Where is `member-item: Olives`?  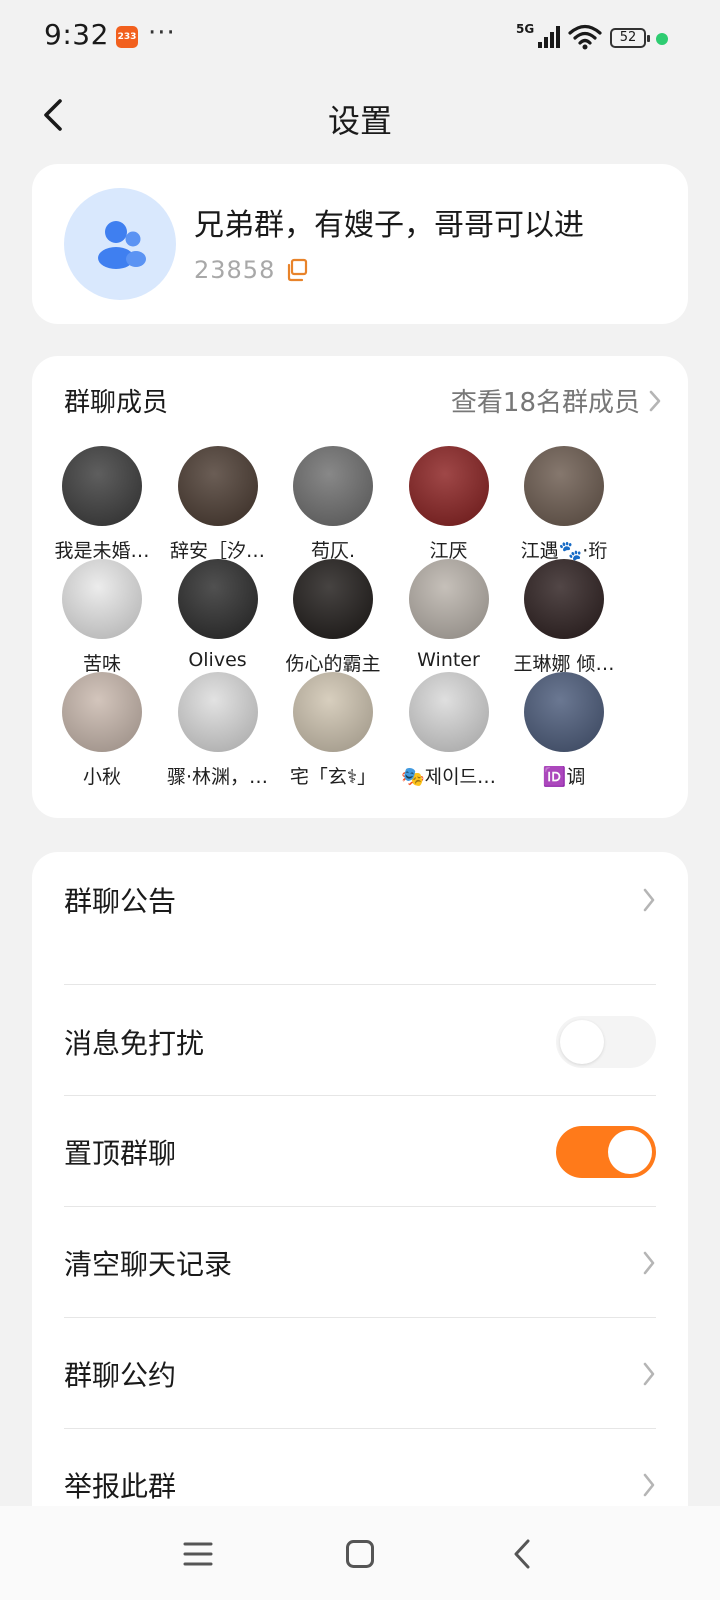 member-item: Olives is located at coordinates (218, 615).